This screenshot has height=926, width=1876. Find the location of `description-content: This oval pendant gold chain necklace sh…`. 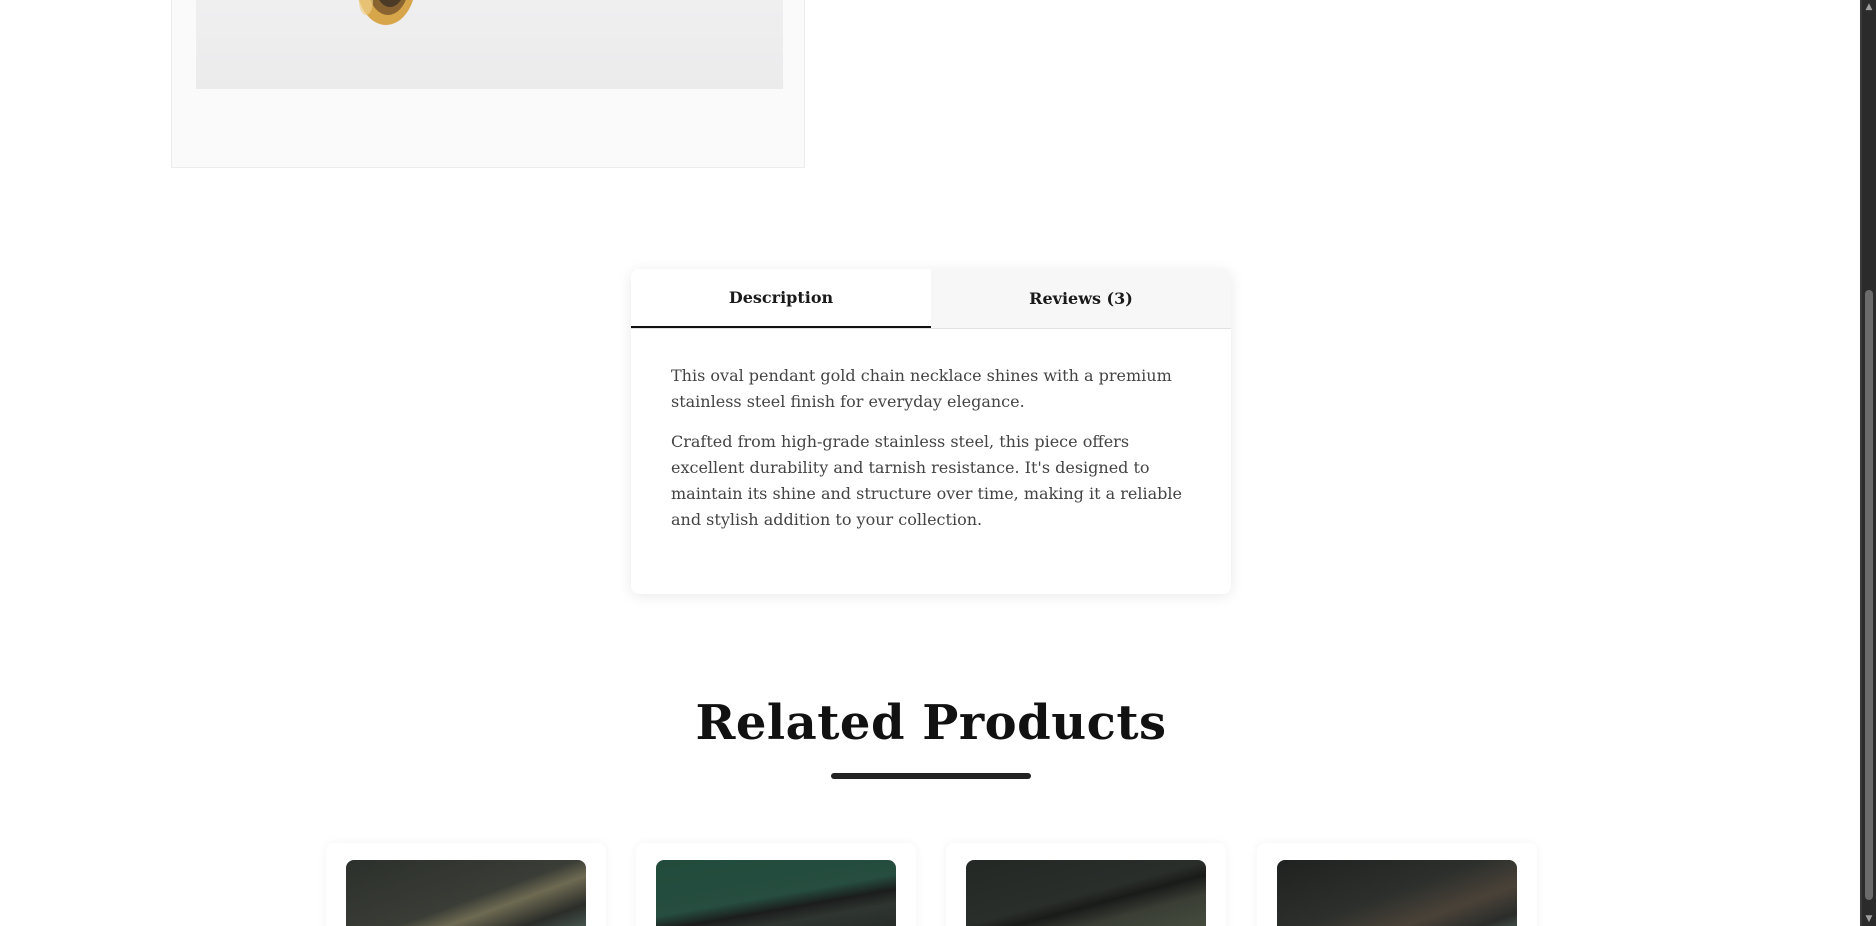

description-content: This oval pendant gold chain necklace sh… is located at coordinates (931, 431).